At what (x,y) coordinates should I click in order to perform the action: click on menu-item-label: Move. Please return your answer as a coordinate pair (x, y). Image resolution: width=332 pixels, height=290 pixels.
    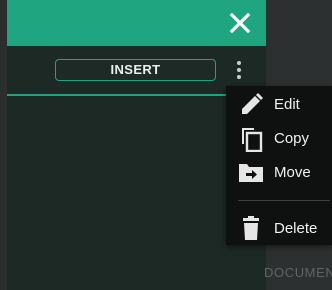
    Looking at the image, I should click on (292, 172).